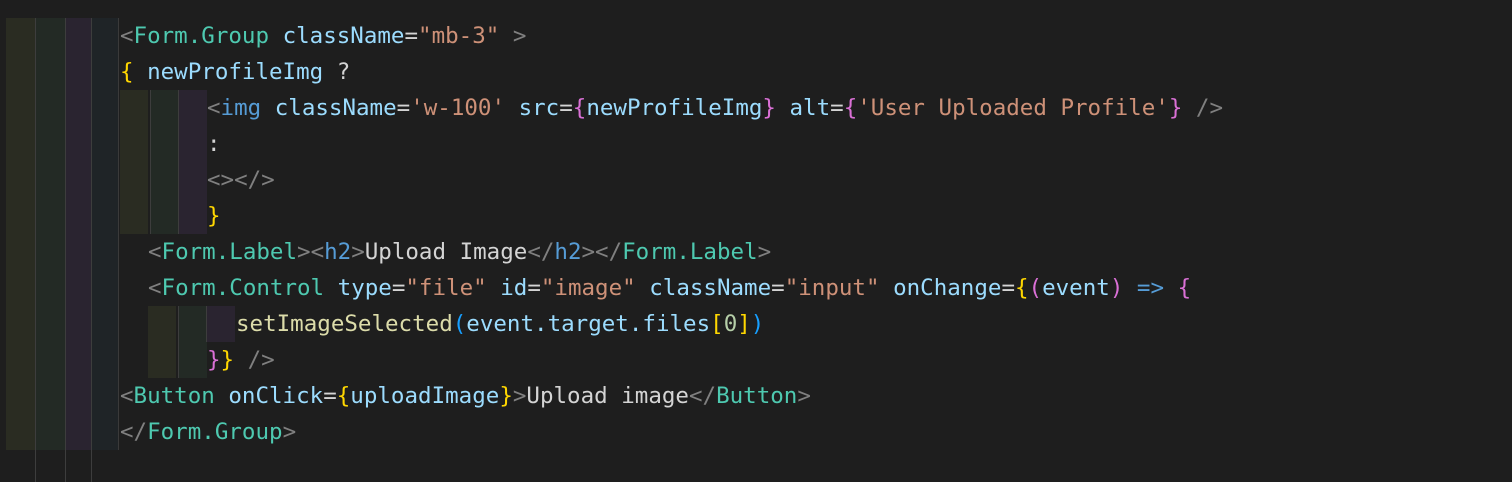  I want to click on code-token: (, so click(459, 324).